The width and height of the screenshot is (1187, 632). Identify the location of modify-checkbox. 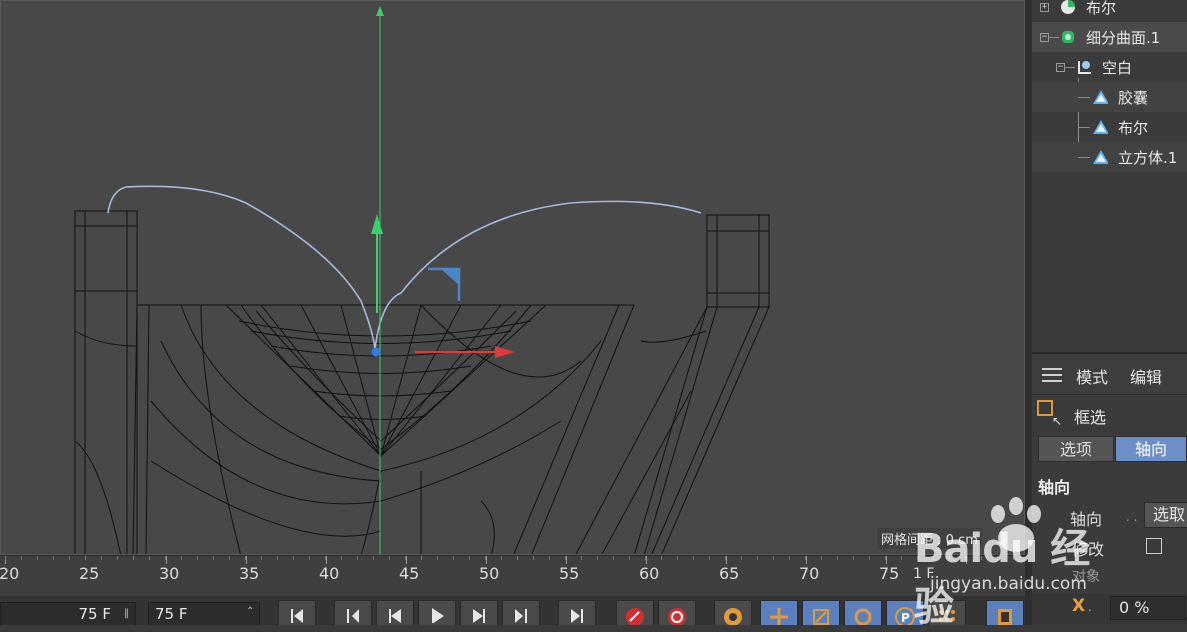
(1154, 546).